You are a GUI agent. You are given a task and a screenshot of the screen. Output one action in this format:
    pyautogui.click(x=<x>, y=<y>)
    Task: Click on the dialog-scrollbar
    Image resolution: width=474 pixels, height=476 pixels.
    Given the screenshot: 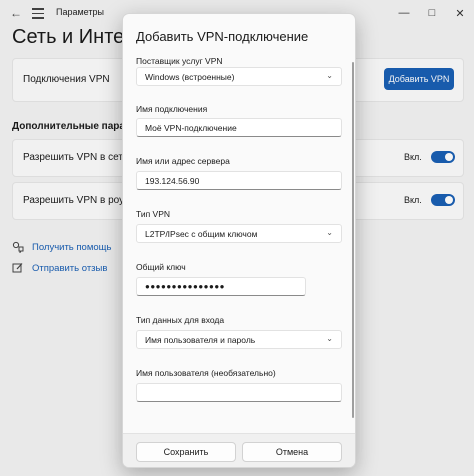 What is the action you would take?
    pyautogui.click(x=353, y=240)
    